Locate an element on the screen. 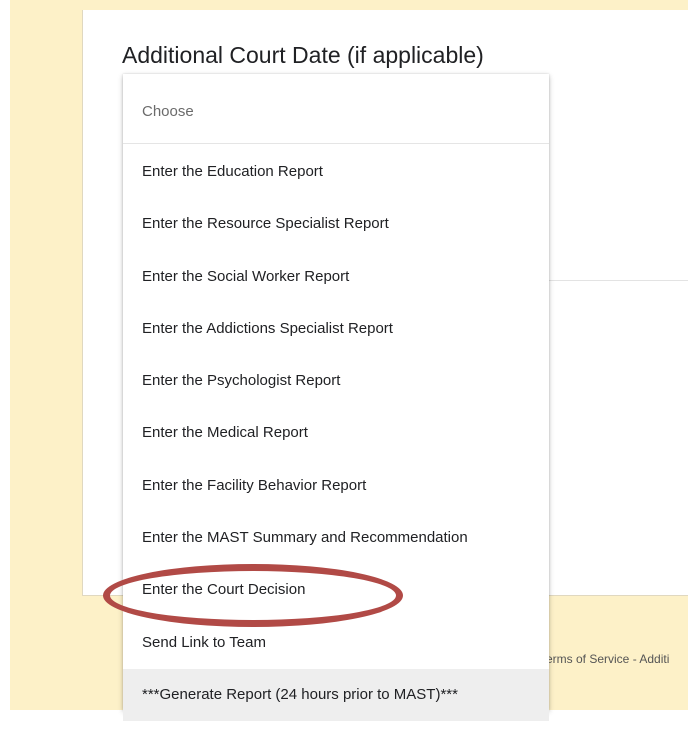 The height and width of the screenshot is (740, 688). option-send-link-to-team: Send Link to Team is located at coordinates (336, 643).